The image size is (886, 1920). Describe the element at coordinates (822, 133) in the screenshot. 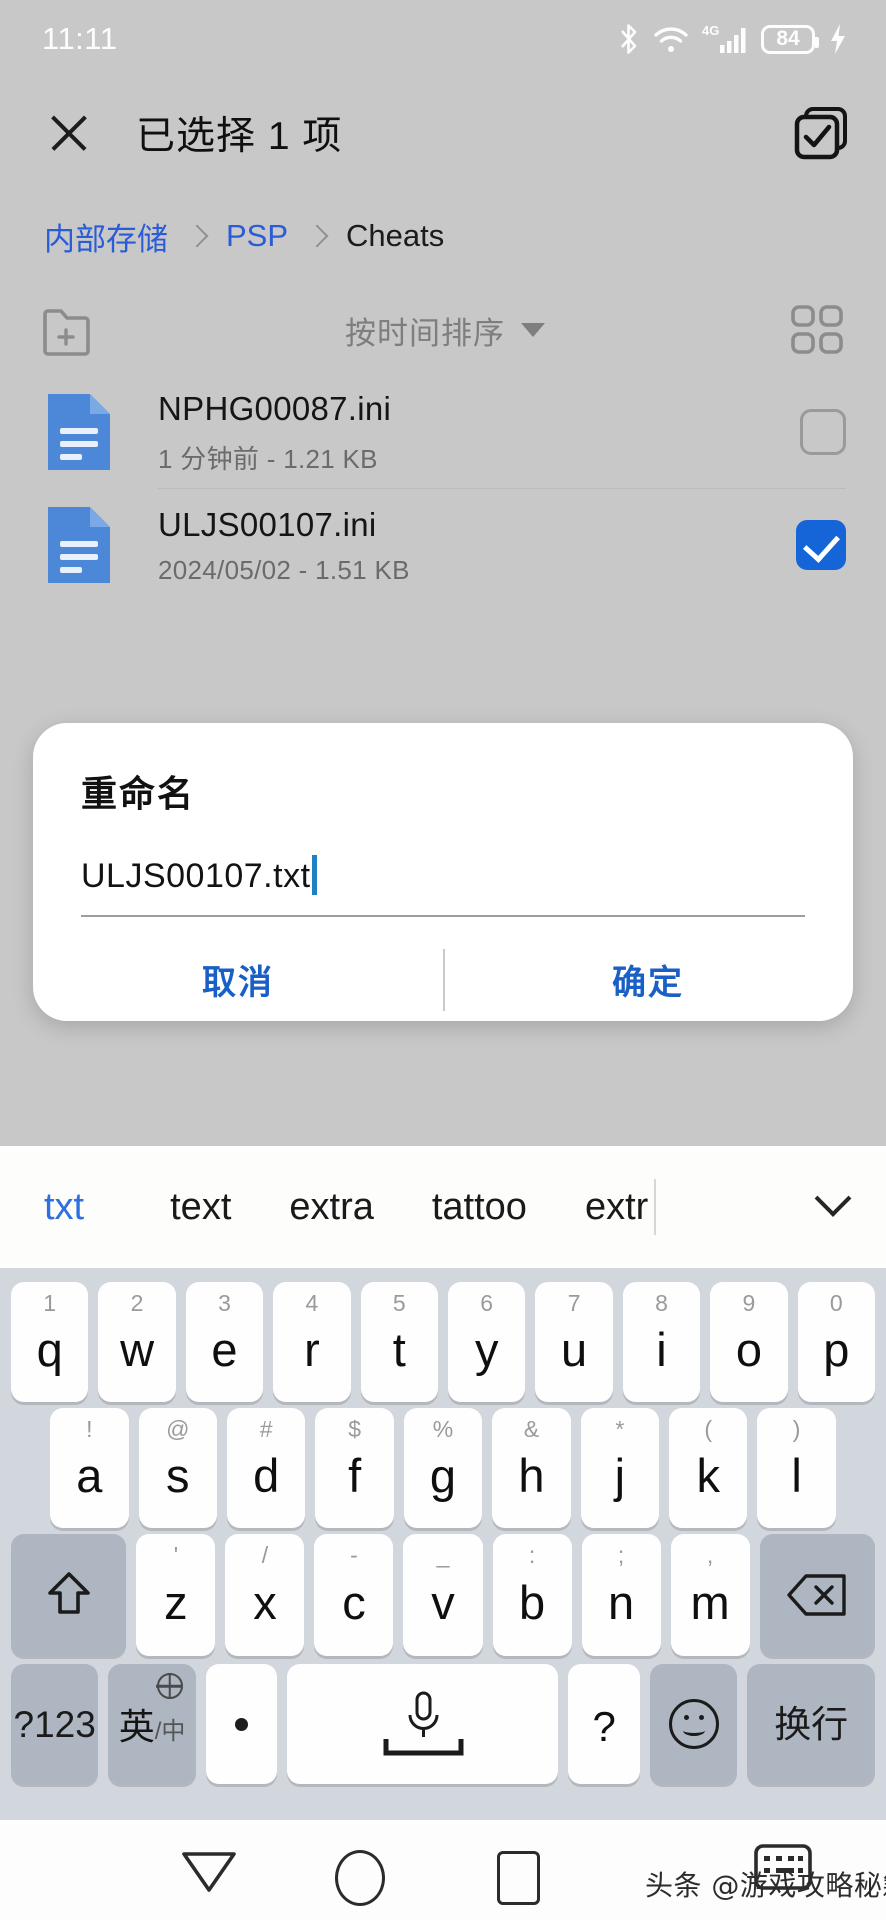

I see `select-all-icon` at that location.